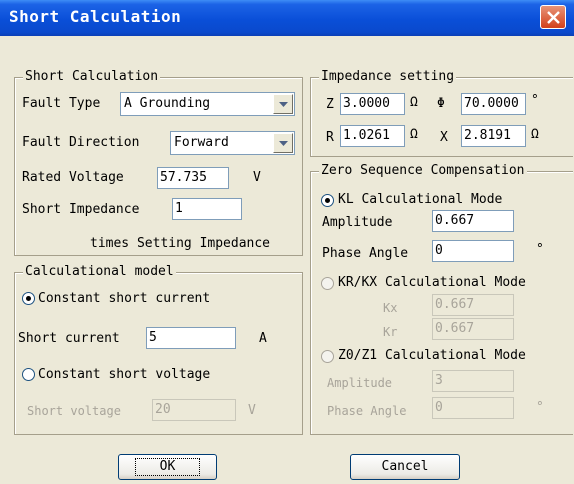 Image resolution: width=574 pixels, height=484 pixels. I want to click on calculational-model-group-title: Calculational model, so click(99, 272).